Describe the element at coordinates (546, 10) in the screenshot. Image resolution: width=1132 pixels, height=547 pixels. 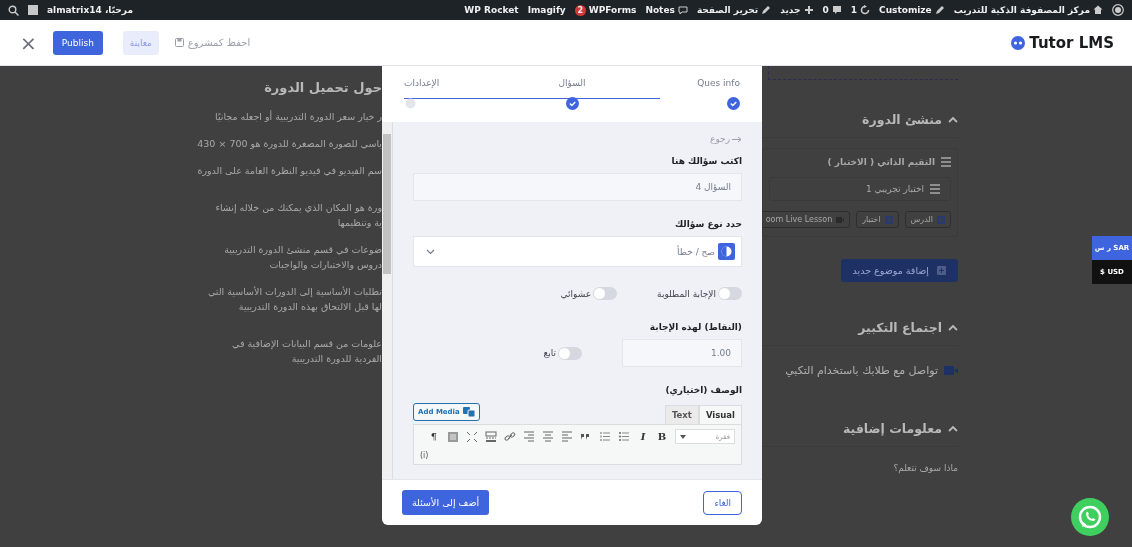
I see `menu-item: Imagify` at that location.